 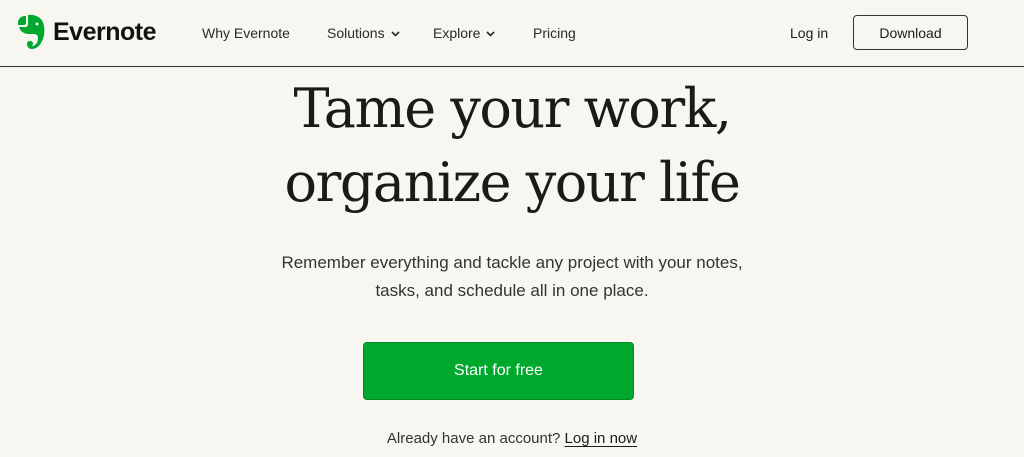 I want to click on nav-explore-dropdown: Explore, so click(x=464, y=33).